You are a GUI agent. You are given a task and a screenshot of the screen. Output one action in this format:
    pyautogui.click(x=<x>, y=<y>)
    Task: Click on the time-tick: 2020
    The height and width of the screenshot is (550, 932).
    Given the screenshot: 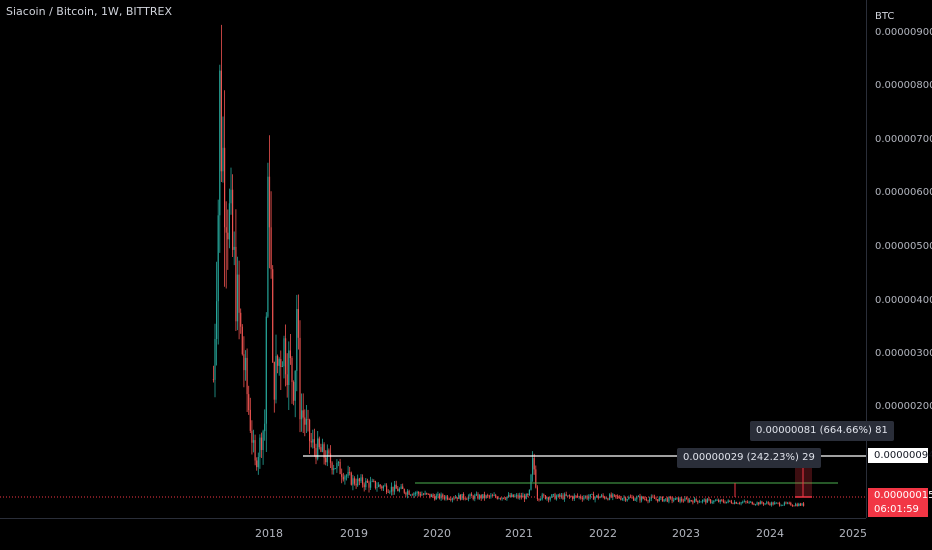 What is the action you would take?
    pyautogui.click(x=437, y=533)
    